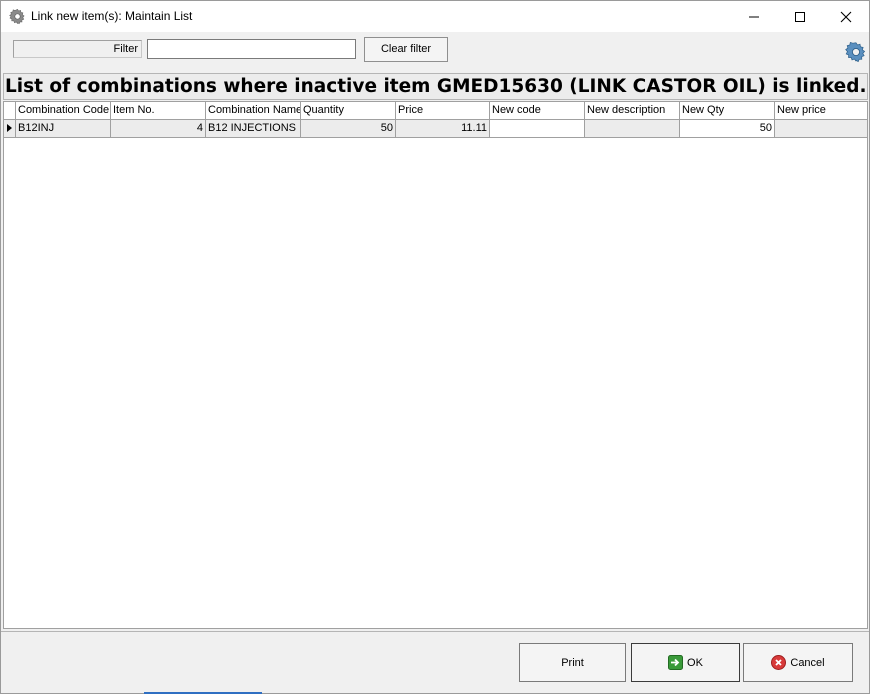 The width and height of the screenshot is (870, 694). Describe the element at coordinates (821, 129) in the screenshot. I see `cell-new-price` at that location.